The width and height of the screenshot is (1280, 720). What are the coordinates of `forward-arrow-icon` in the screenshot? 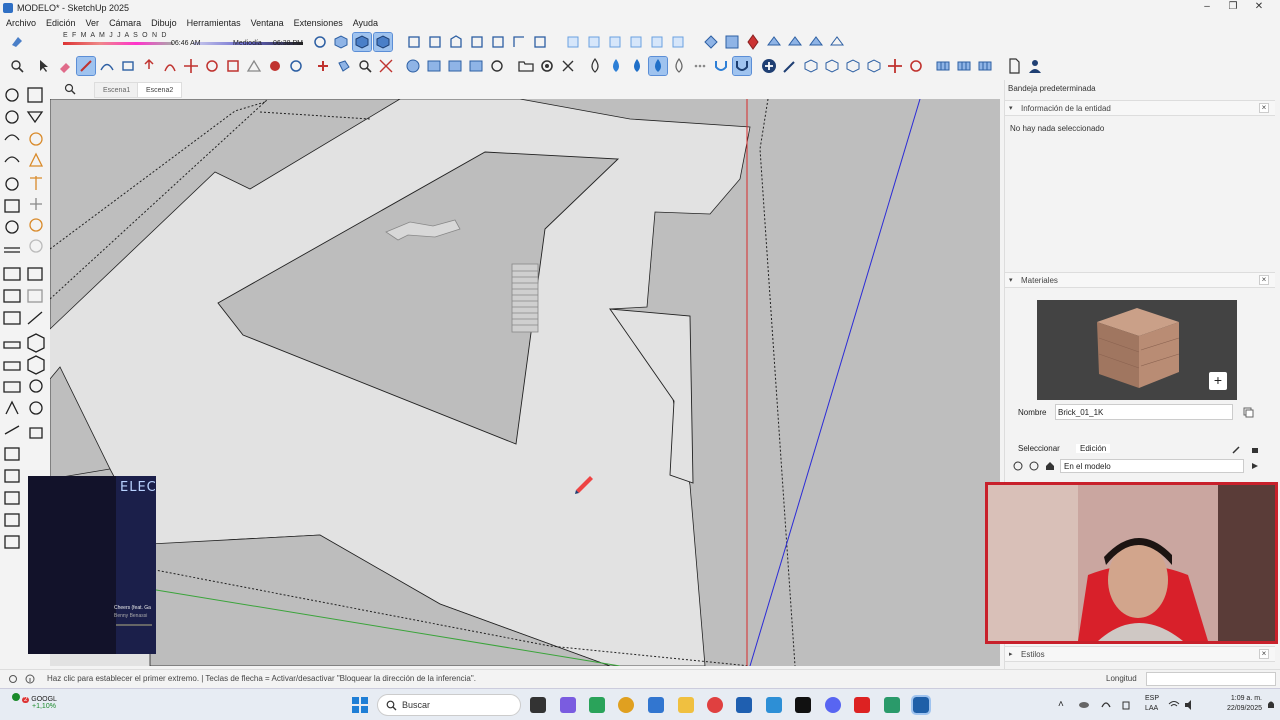 It's located at (1034, 467).